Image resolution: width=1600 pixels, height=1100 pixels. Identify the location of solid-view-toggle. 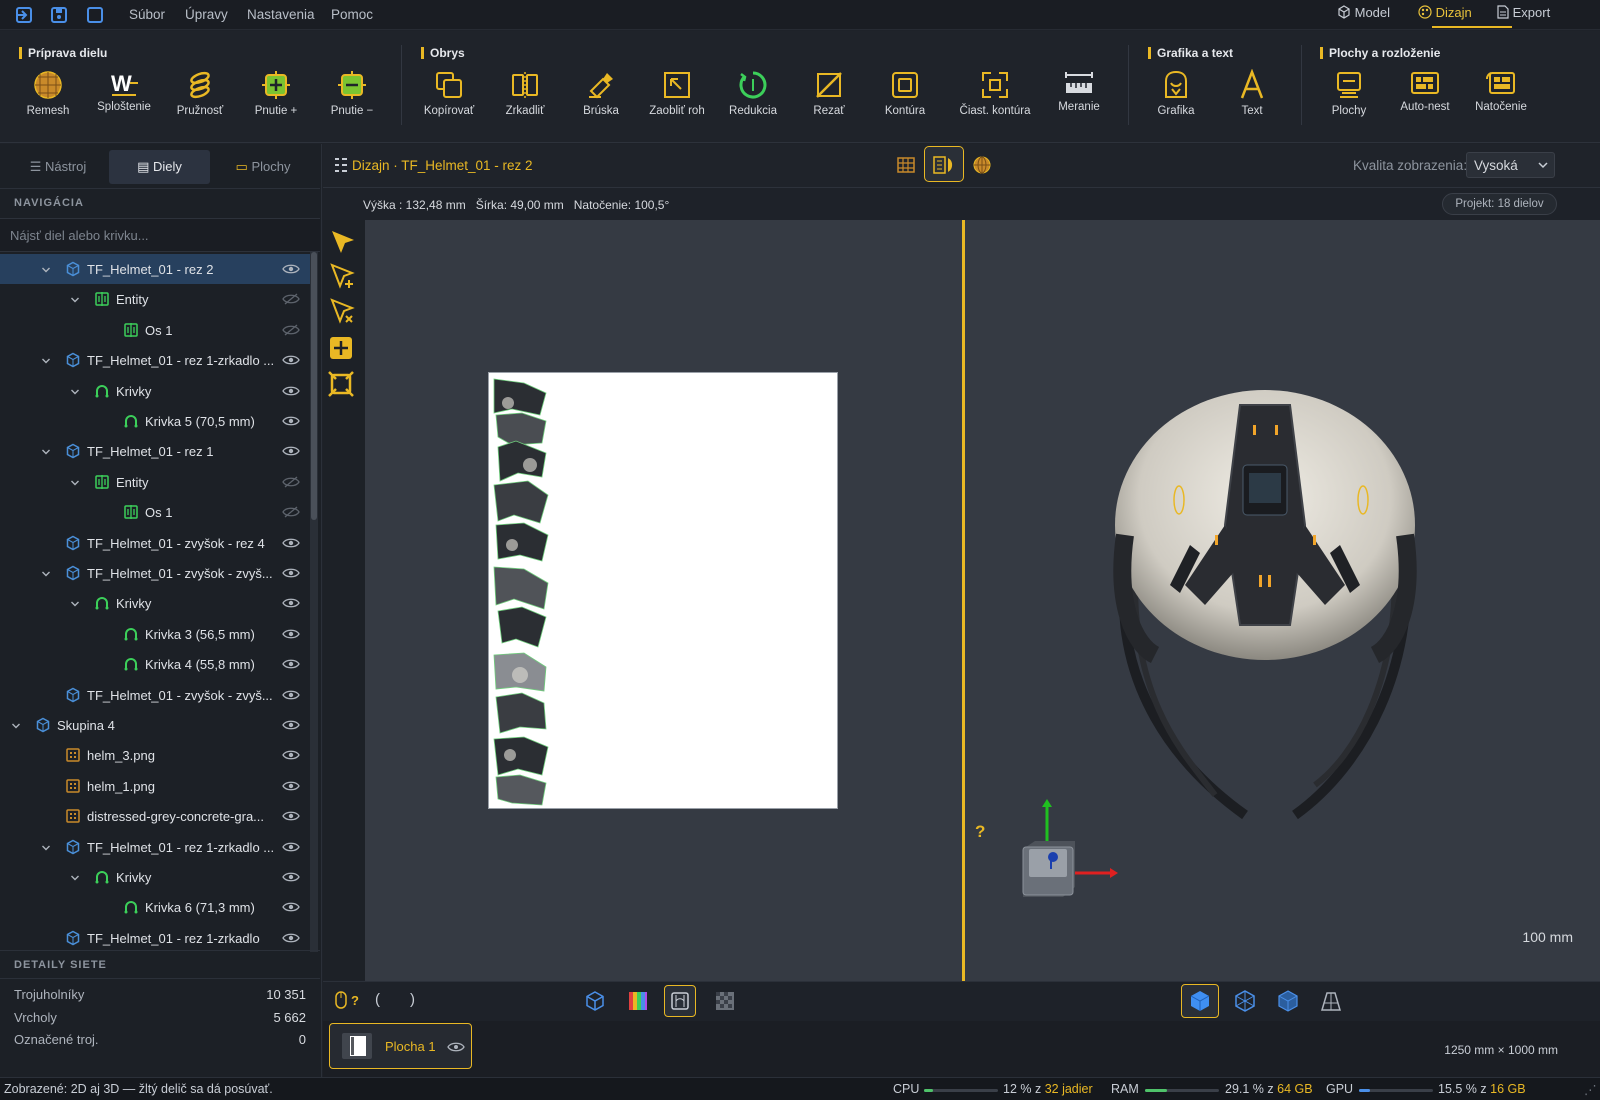
(1200, 1001).